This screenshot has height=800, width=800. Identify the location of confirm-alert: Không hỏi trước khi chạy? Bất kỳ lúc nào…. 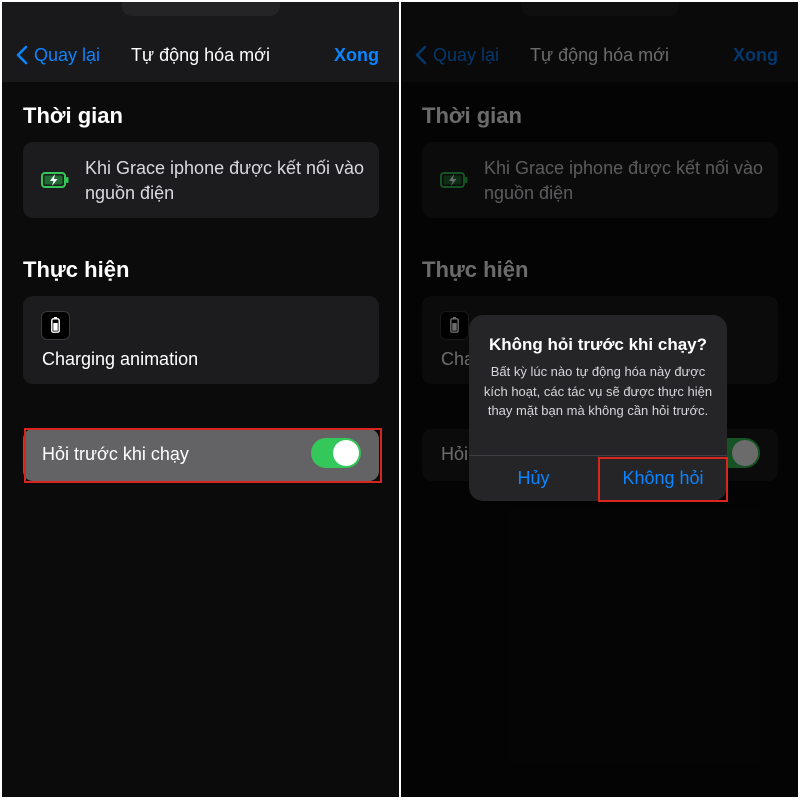
(598, 408).